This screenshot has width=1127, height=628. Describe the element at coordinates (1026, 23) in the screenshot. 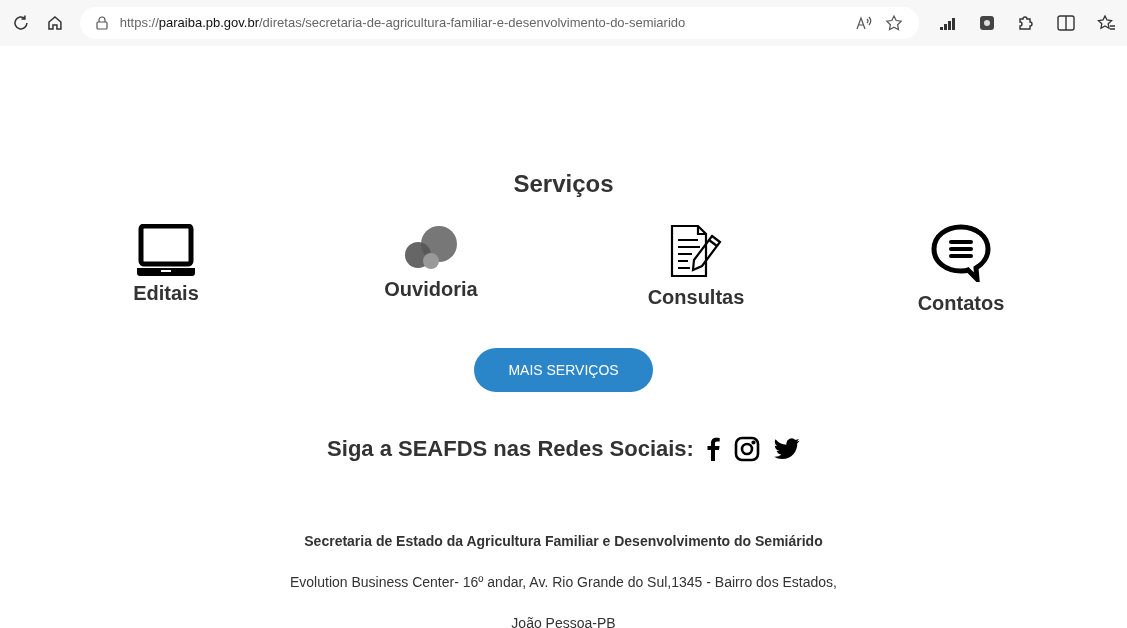

I see `puzzle-icon` at that location.